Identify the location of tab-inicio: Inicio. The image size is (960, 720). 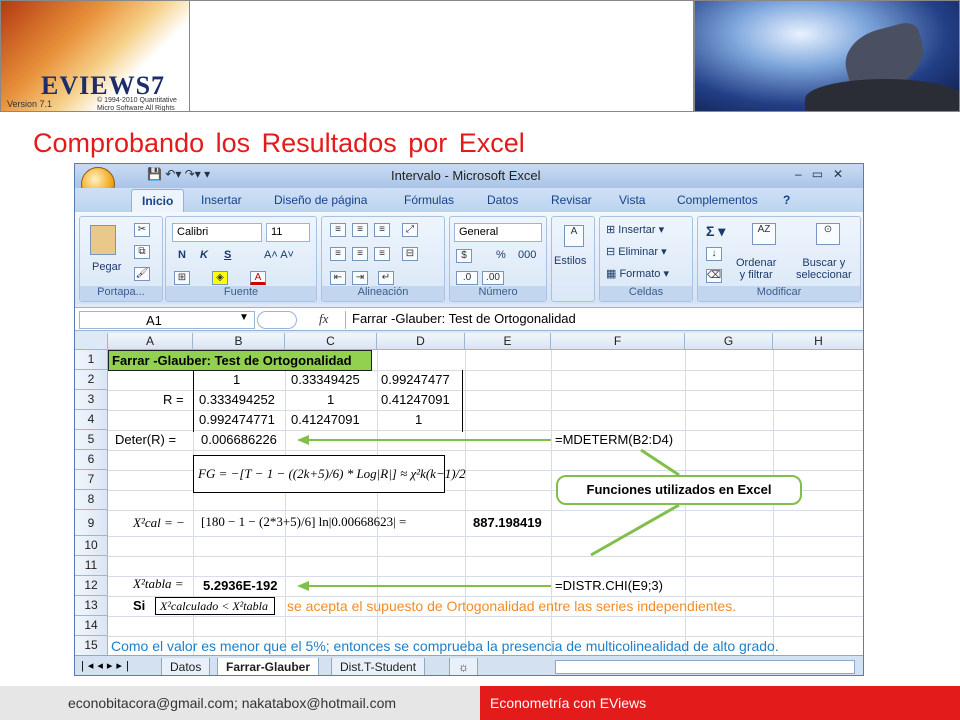
(158, 200).